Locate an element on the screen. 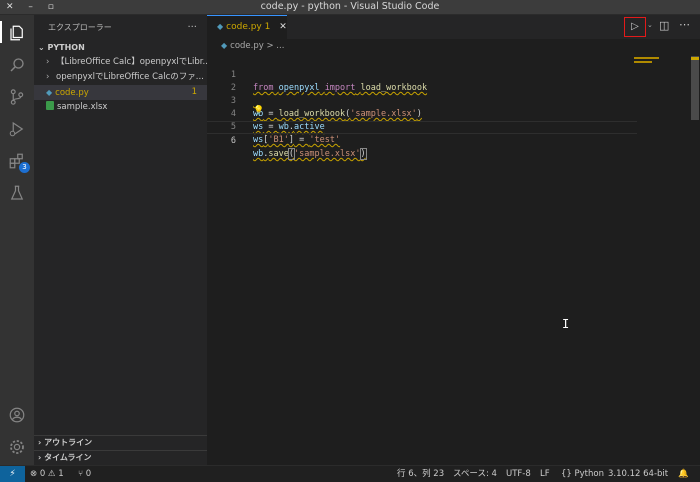 The width and height of the screenshot is (700, 482). var-ws: ws is located at coordinates (258, 140).